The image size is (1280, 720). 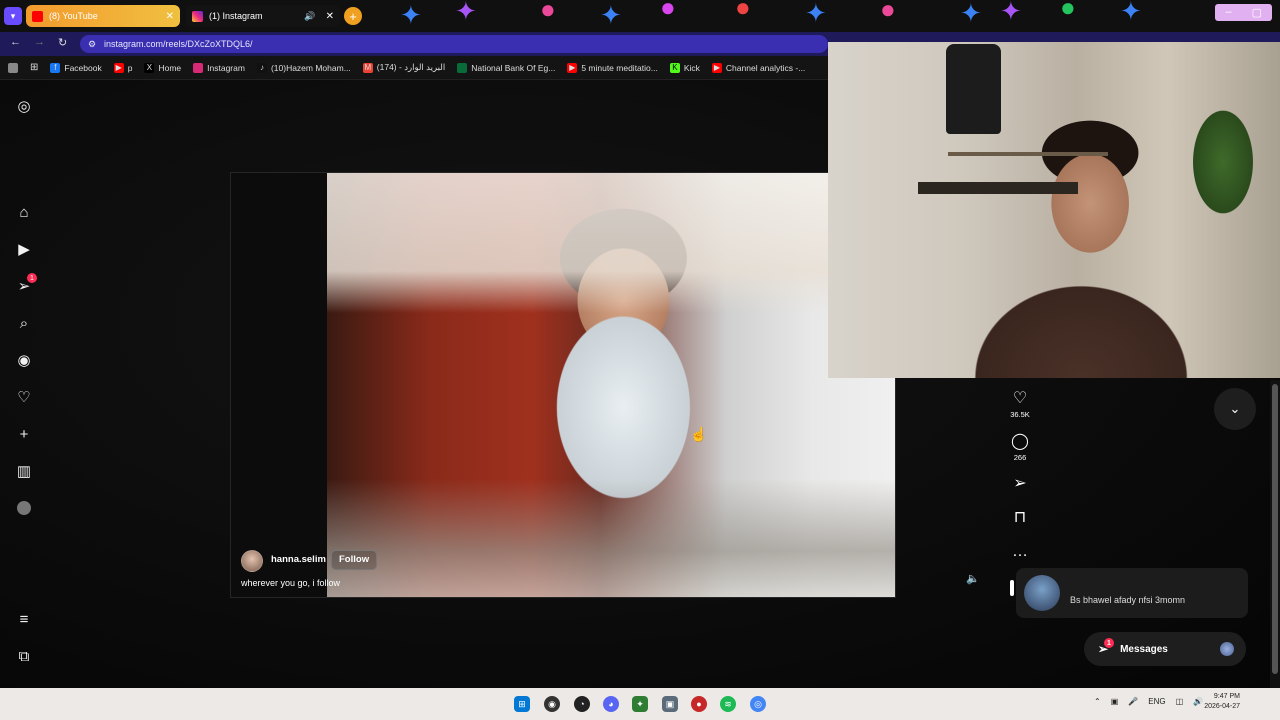 What do you see at coordinates (685, 67) in the screenshot?
I see `bookmark-kick: K Kick` at bounding box center [685, 67].